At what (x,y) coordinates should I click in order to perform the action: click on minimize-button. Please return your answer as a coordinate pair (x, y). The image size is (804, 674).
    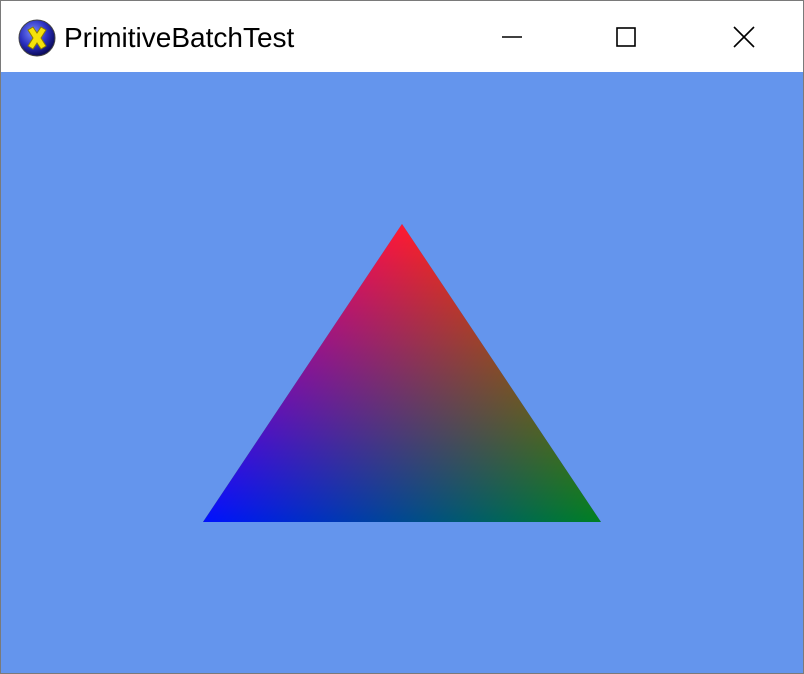
    Looking at the image, I should click on (512, 36).